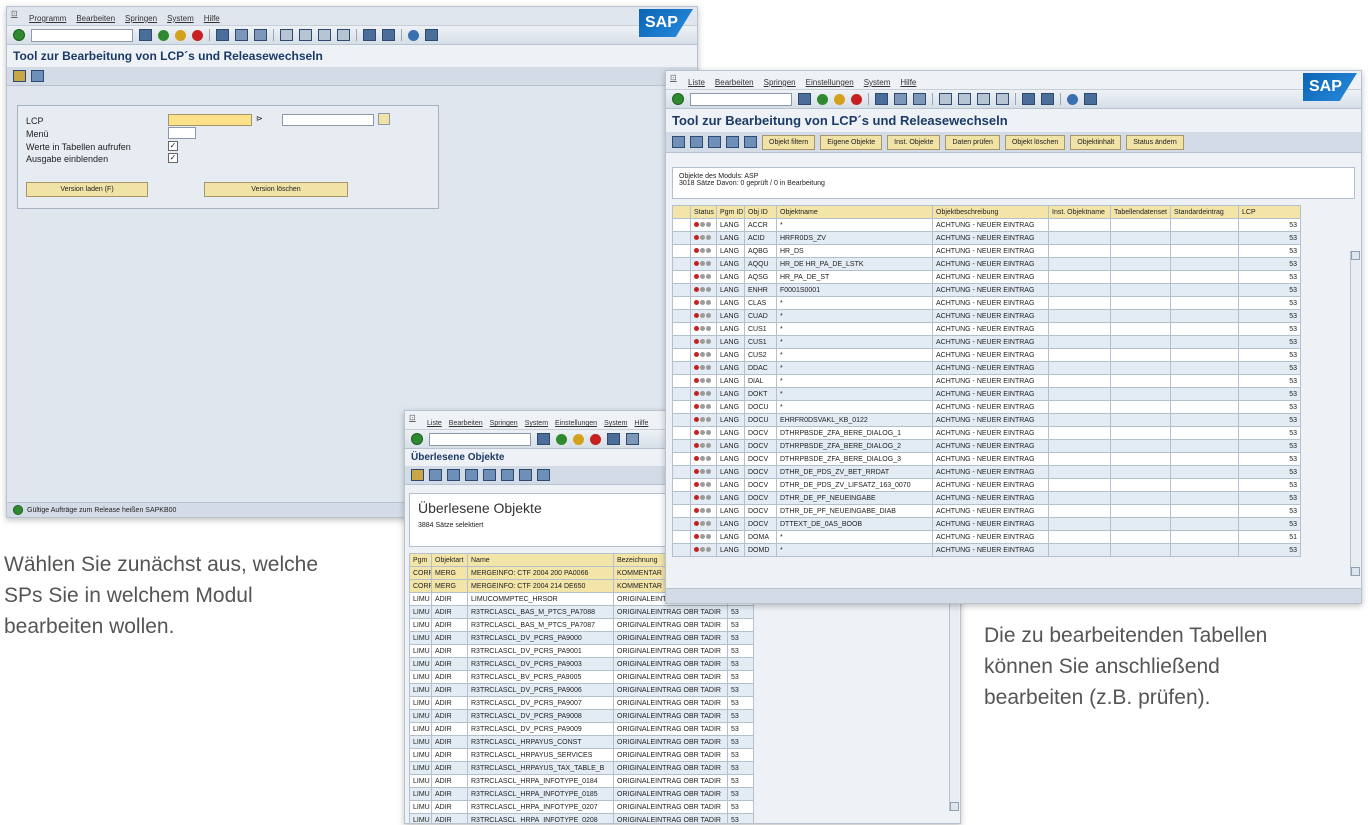 This screenshot has width=1368, height=825. Describe the element at coordinates (730, 212) in the screenshot. I see `column-header: Pgm ID` at that location.